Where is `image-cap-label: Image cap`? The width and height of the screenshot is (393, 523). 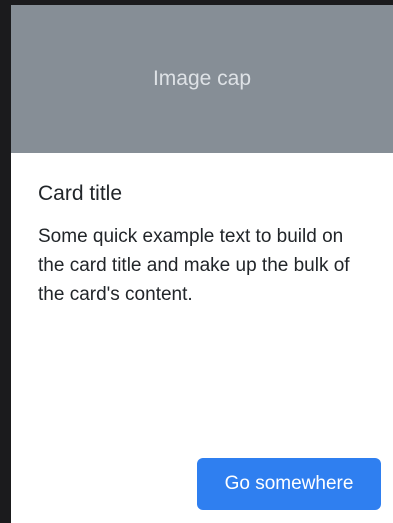
image-cap-label: Image cap is located at coordinates (202, 78).